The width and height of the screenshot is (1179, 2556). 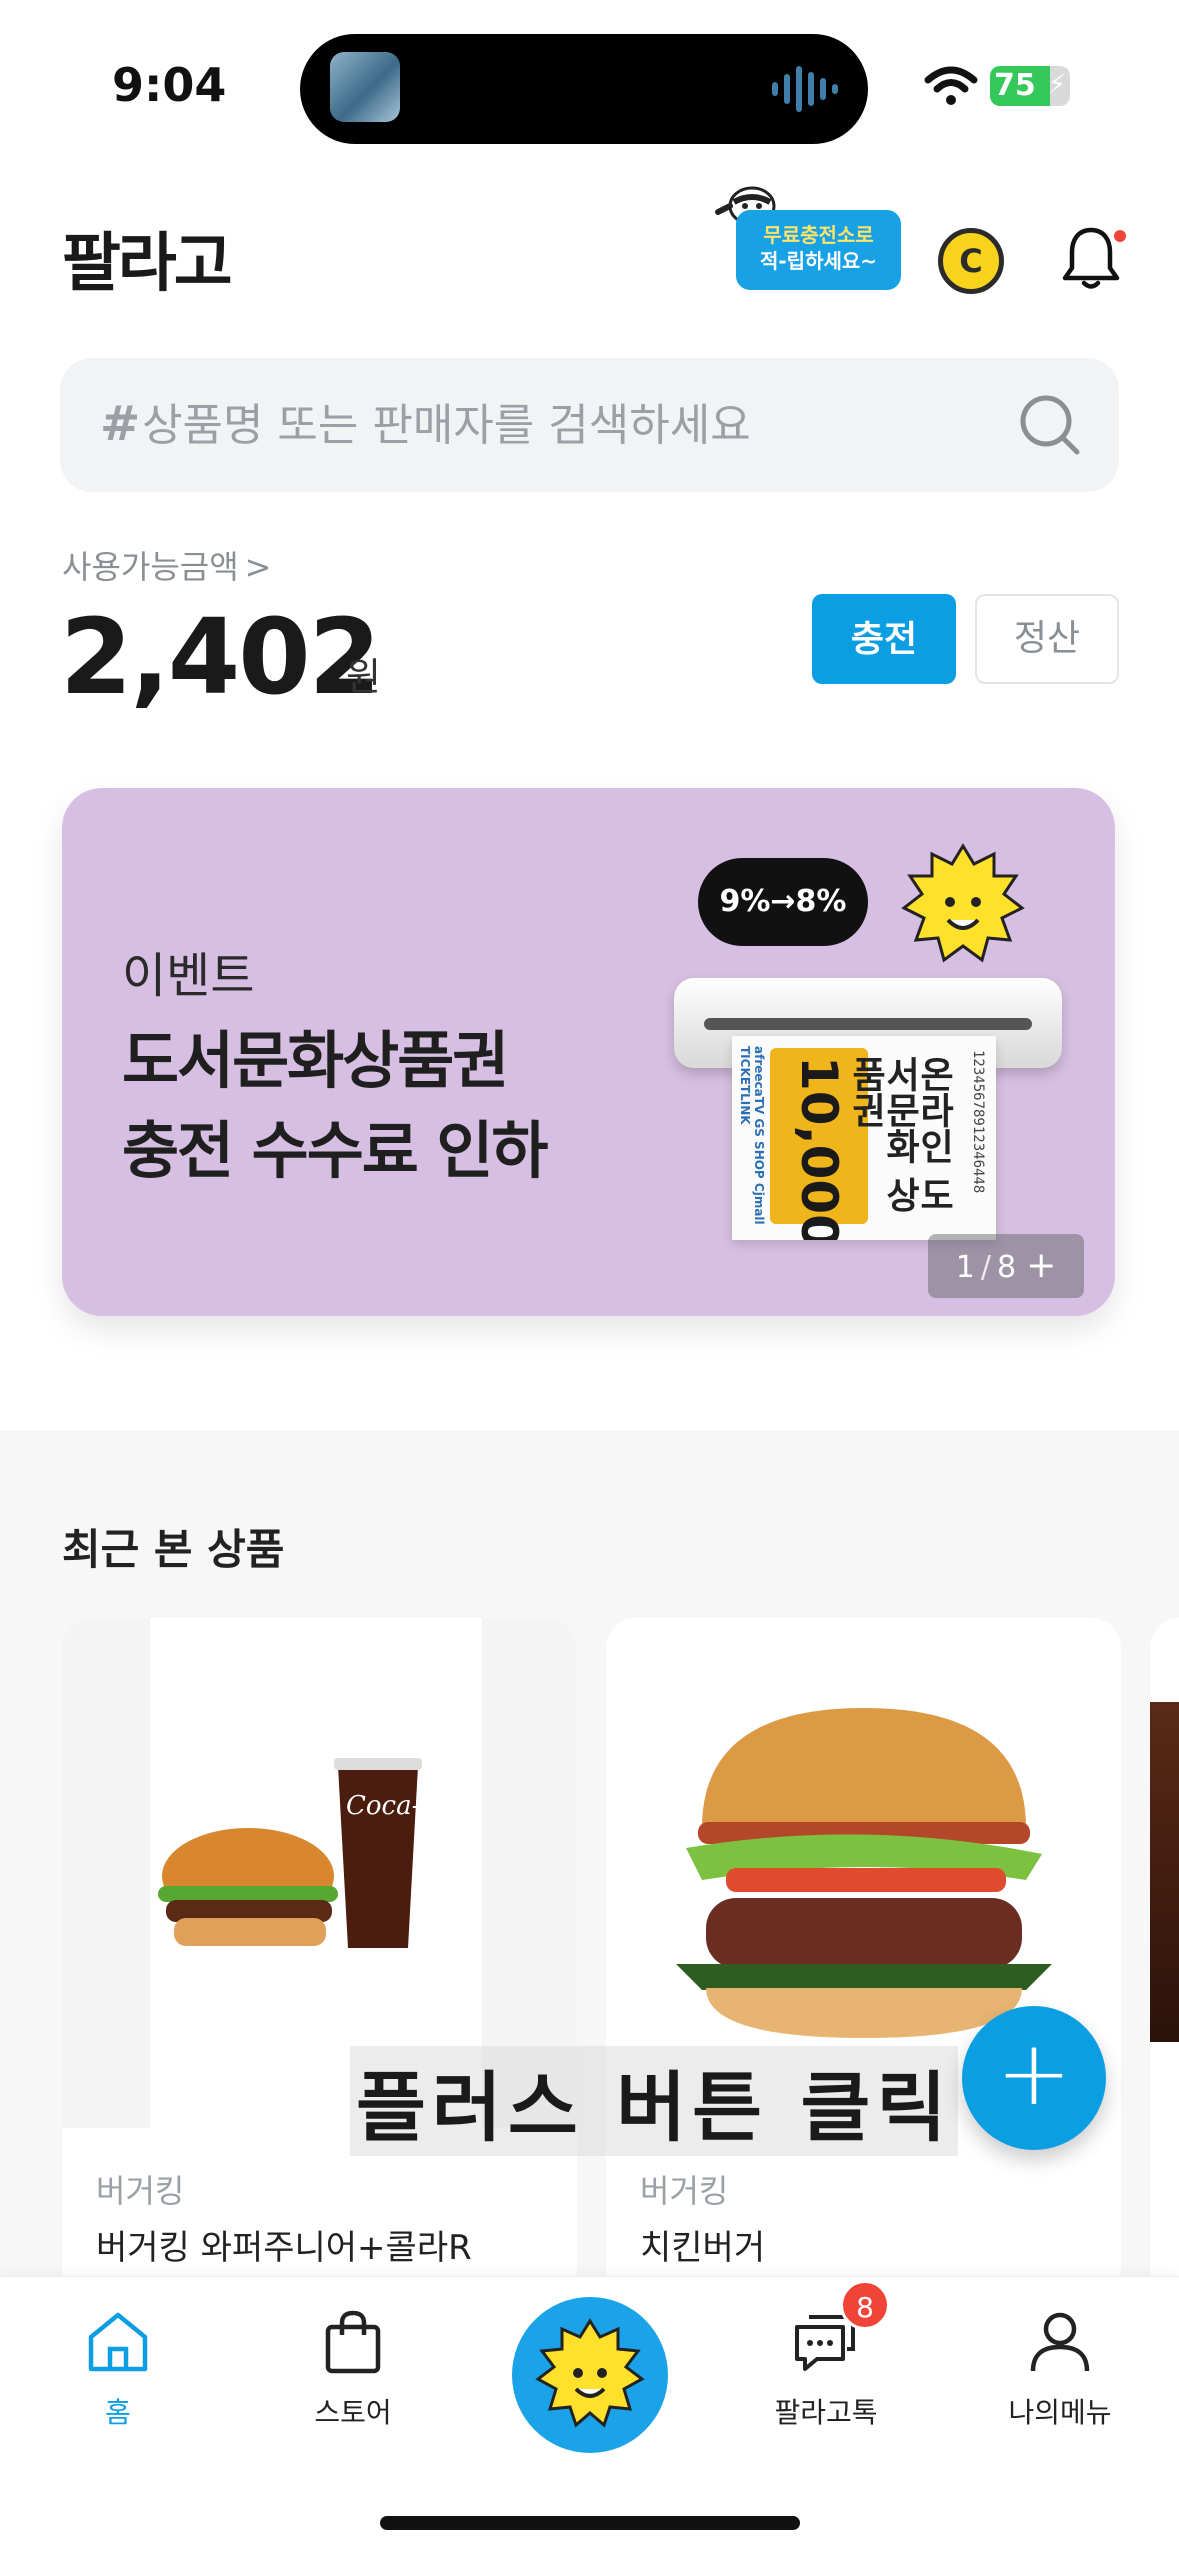 What do you see at coordinates (147, 264) in the screenshot?
I see `app-logo: 팔라고` at bounding box center [147, 264].